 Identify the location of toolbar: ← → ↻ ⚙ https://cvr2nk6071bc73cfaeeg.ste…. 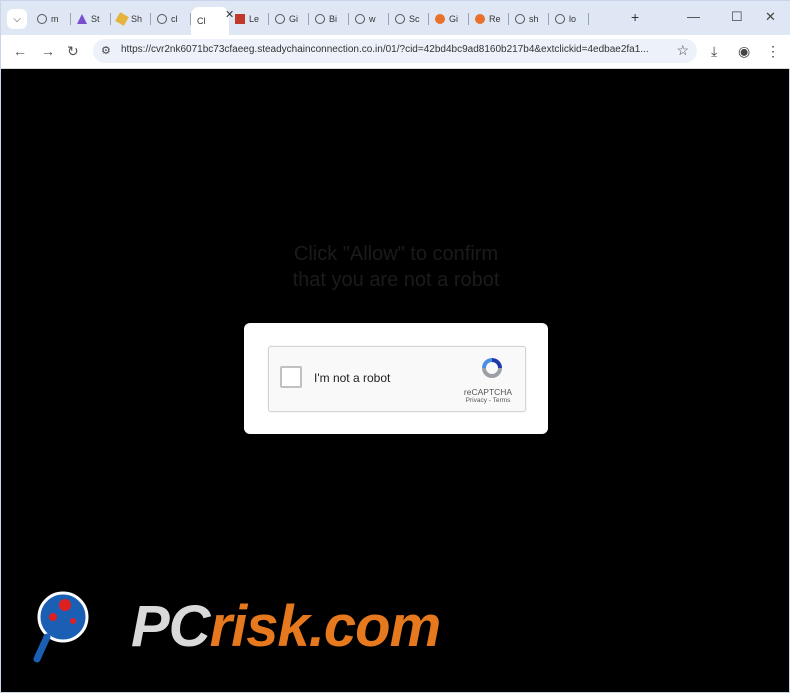
(395, 52).